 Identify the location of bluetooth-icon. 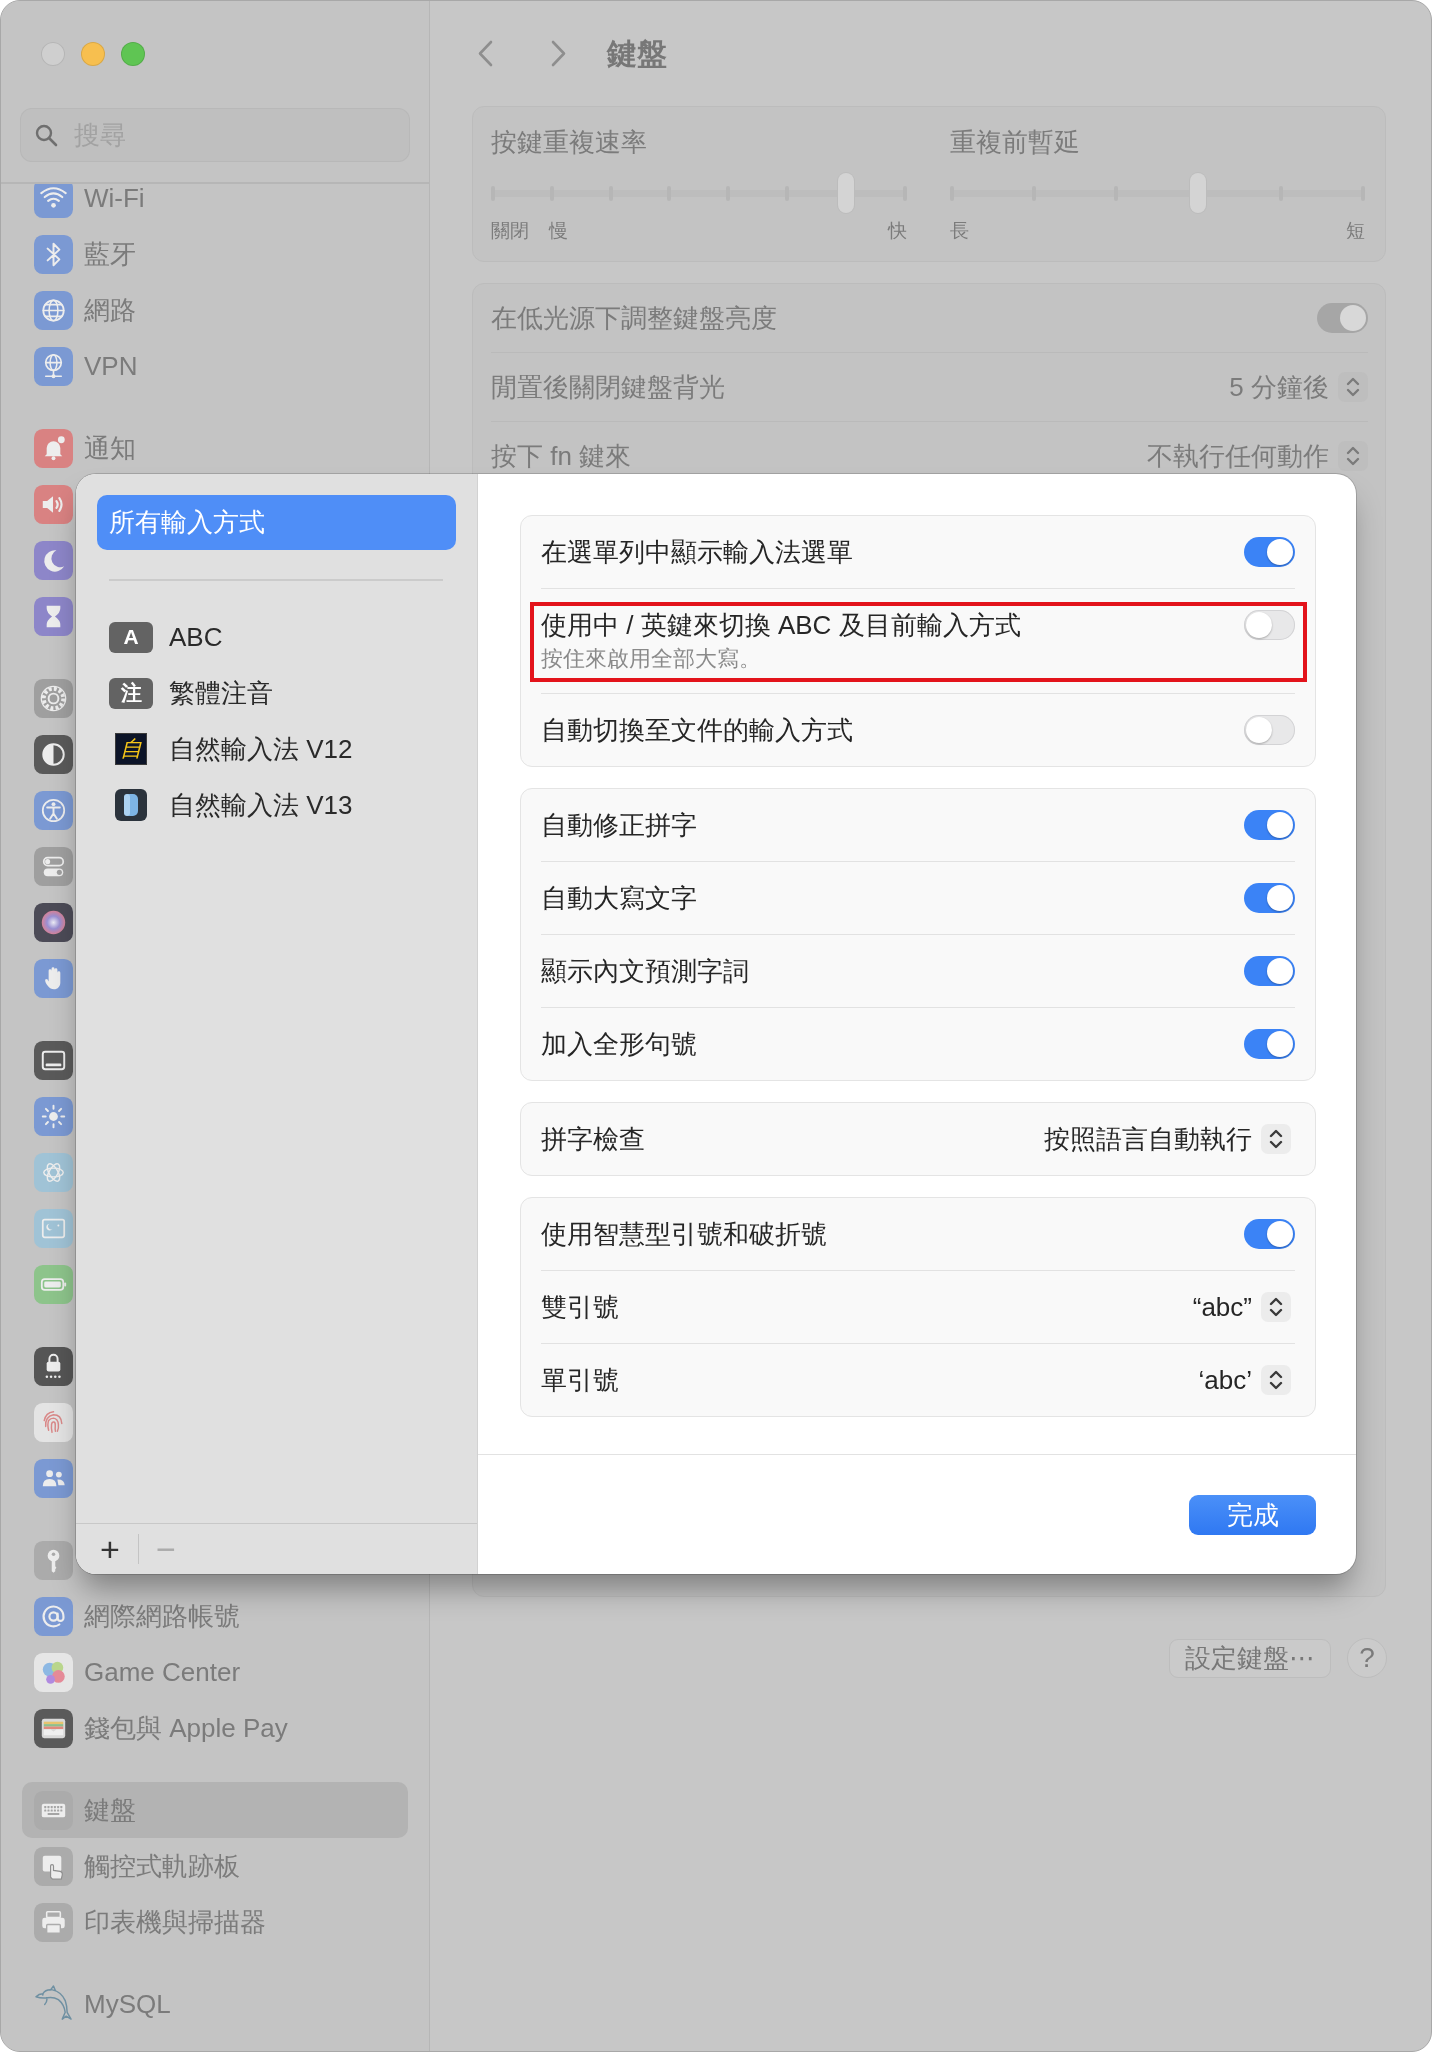
(53, 254).